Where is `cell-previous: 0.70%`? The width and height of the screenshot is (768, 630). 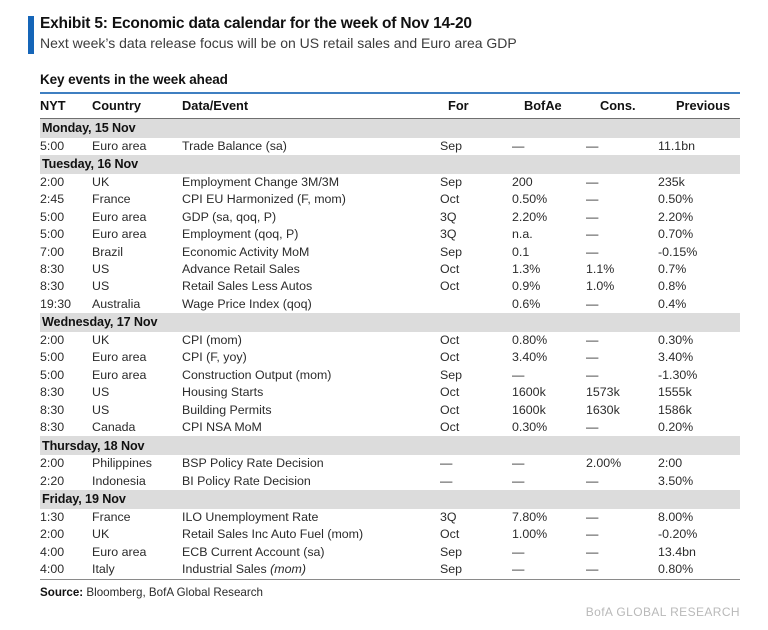 cell-previous: 0.70% is located at coordinates (676, 234).